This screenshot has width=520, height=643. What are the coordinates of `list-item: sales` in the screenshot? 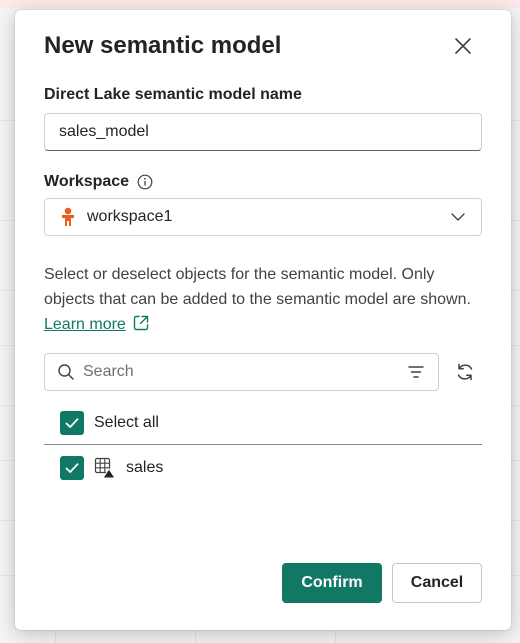 It's located at (111, 468).